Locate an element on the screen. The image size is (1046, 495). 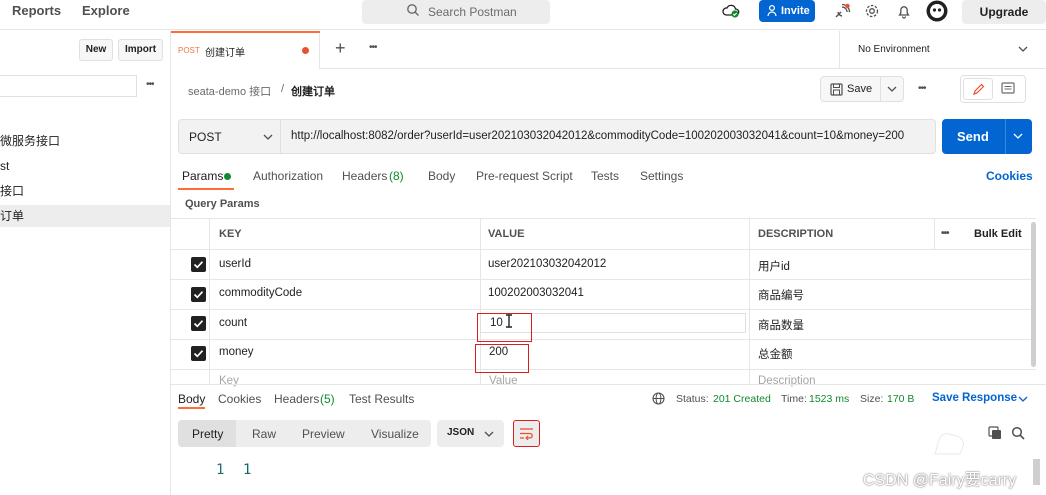
globe-icon is located at coordinates (658, 398).